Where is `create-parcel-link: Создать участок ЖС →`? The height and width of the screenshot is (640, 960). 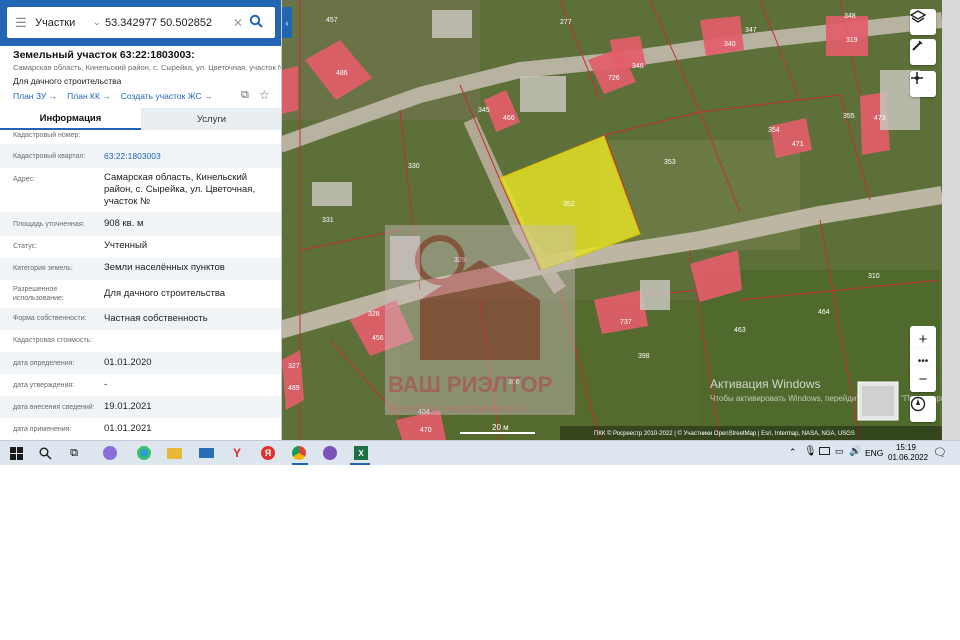 create-parcel-link: Создать участок ЖС → is located at coordinates (167, 96).